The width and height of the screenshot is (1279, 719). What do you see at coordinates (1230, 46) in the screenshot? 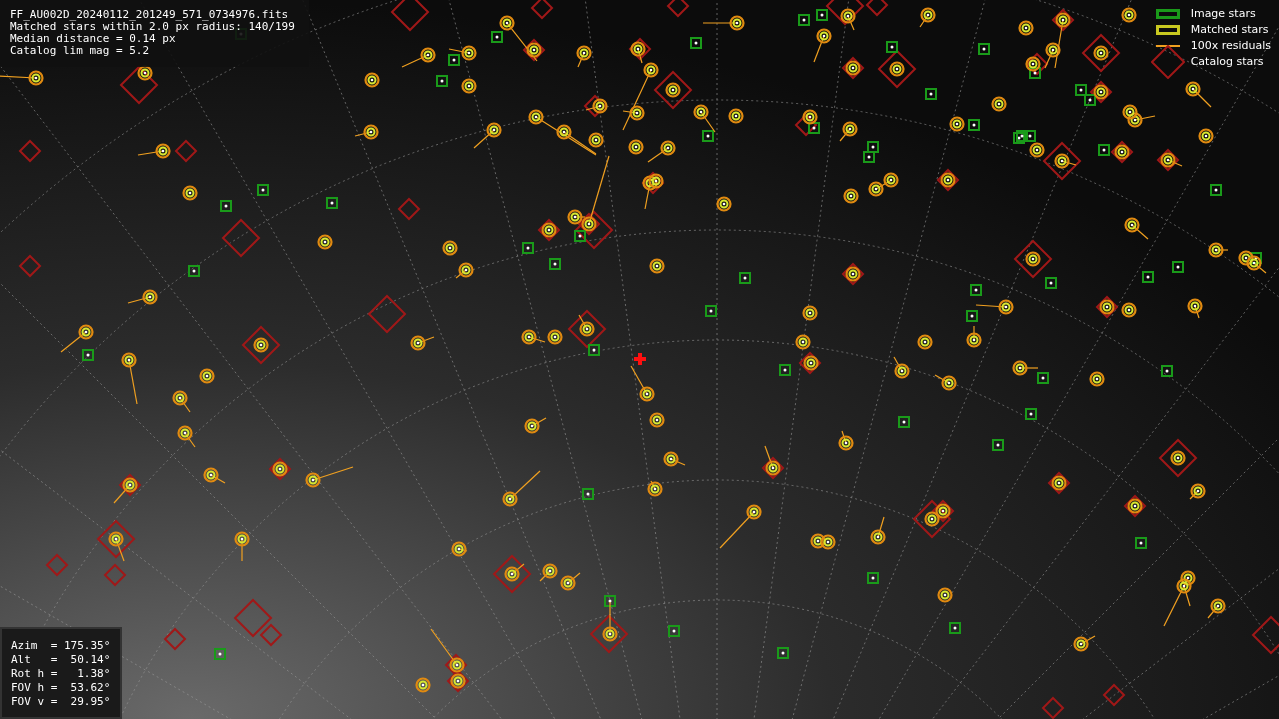
I see `legend-label: 100x residuals` at bounding box center [1230, 46].